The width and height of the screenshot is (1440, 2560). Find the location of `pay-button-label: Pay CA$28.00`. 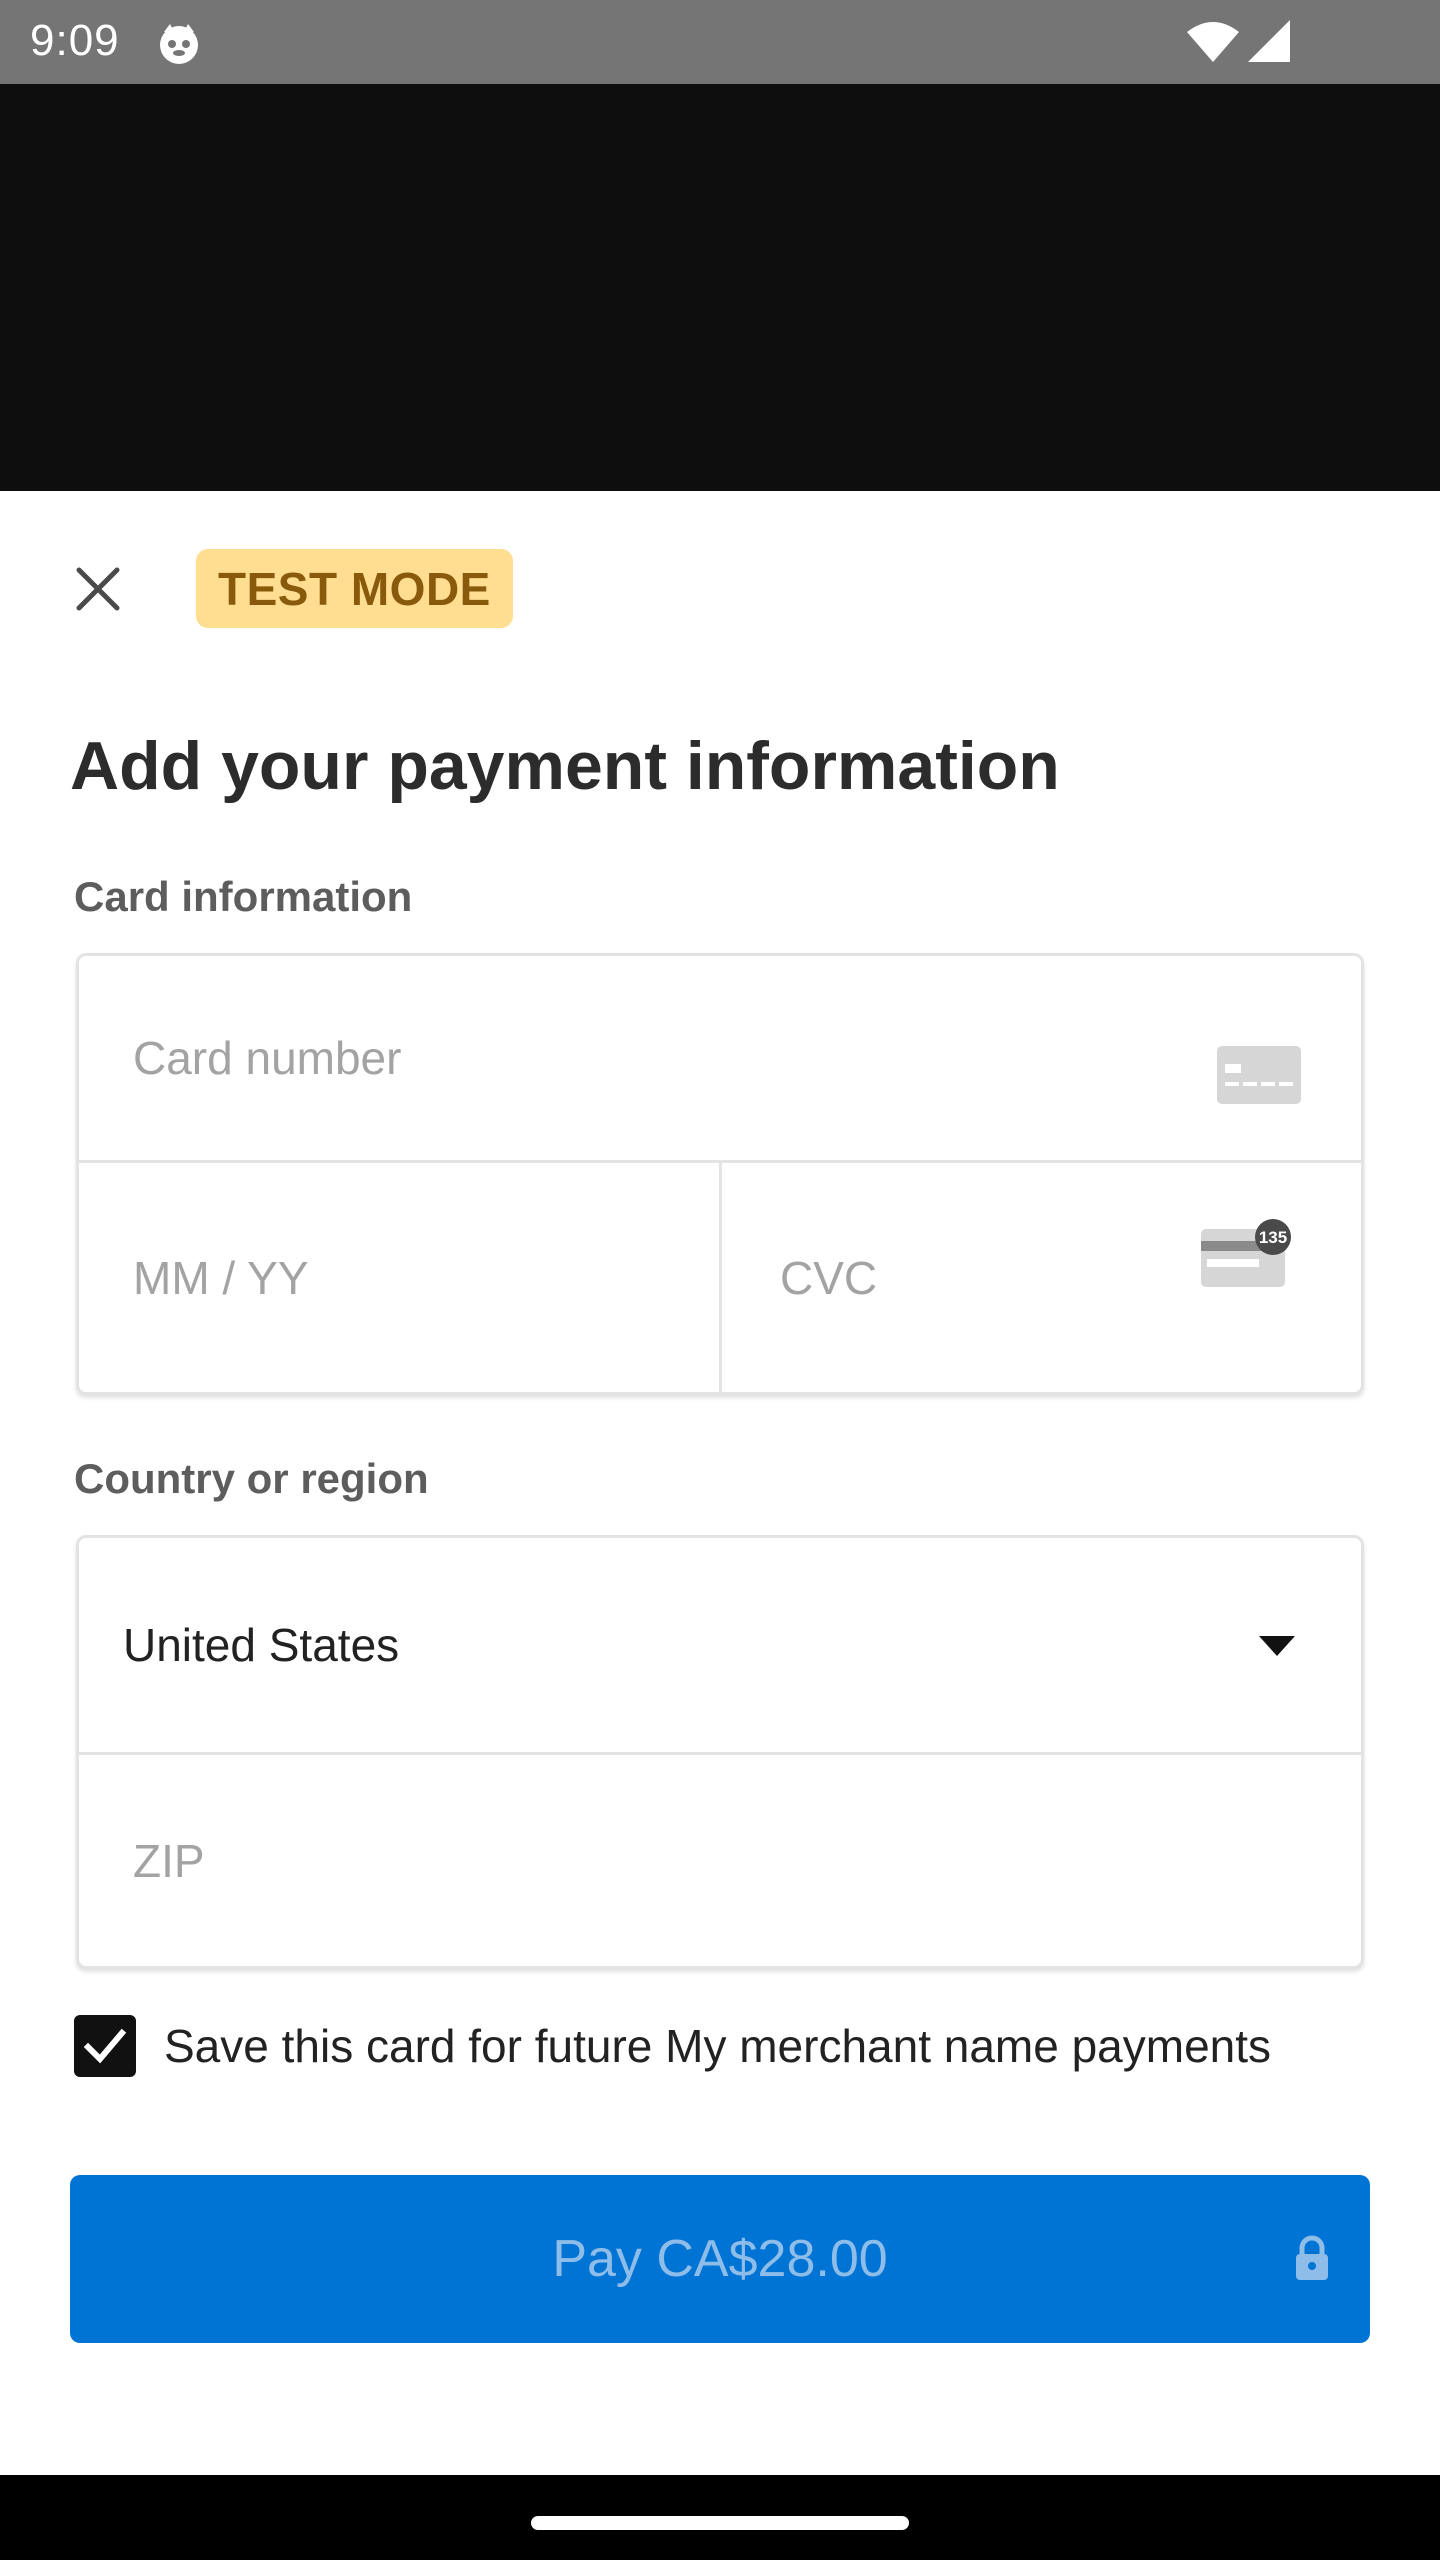

pay-button-label: Pay CA$28.00 is located at coordinates (720, 2259).